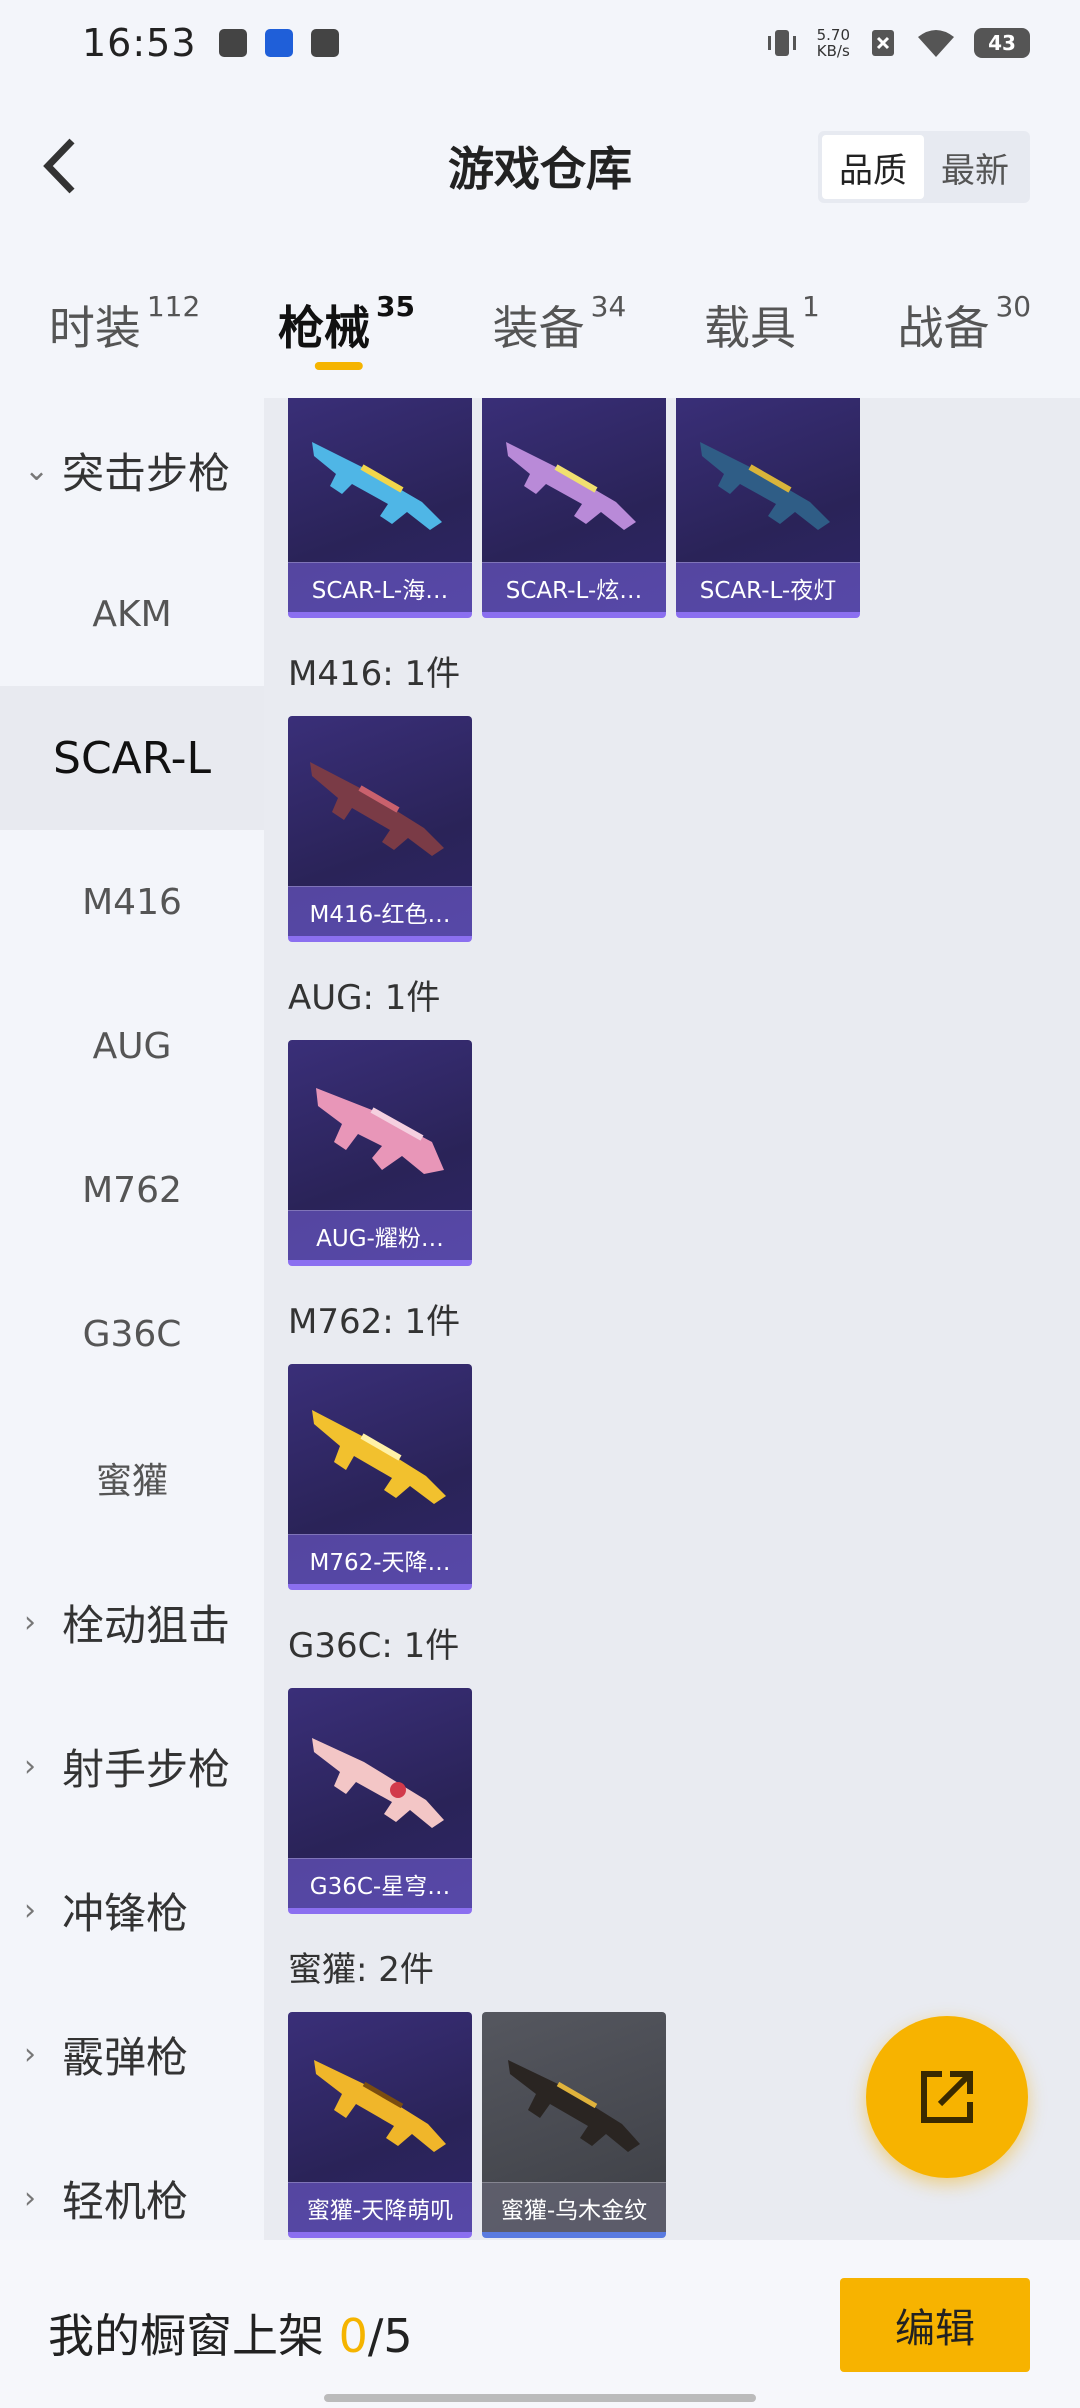  What do you see at coordinates (132, 1910) in the screenshot?
I see `sidebar-group-smgs: › 冲锋枪` at bounding box center [132, 1910].